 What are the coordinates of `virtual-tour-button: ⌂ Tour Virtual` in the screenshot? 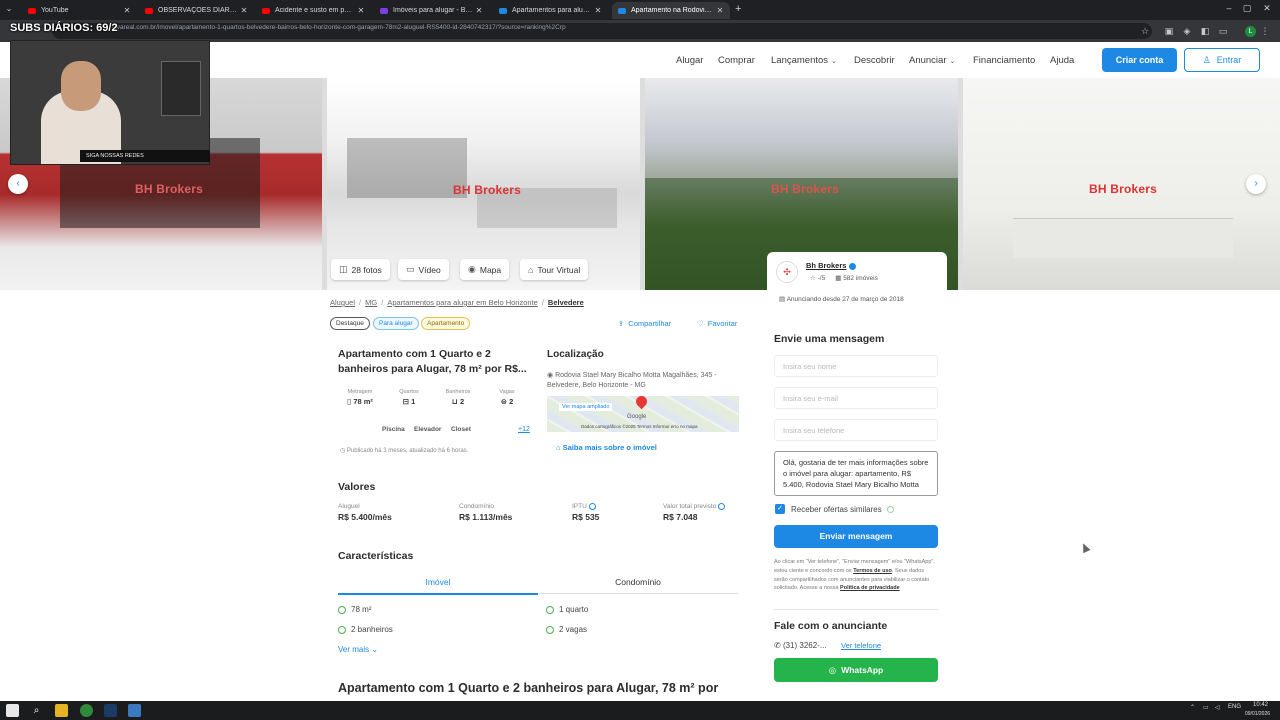 It's located at (554, 269).